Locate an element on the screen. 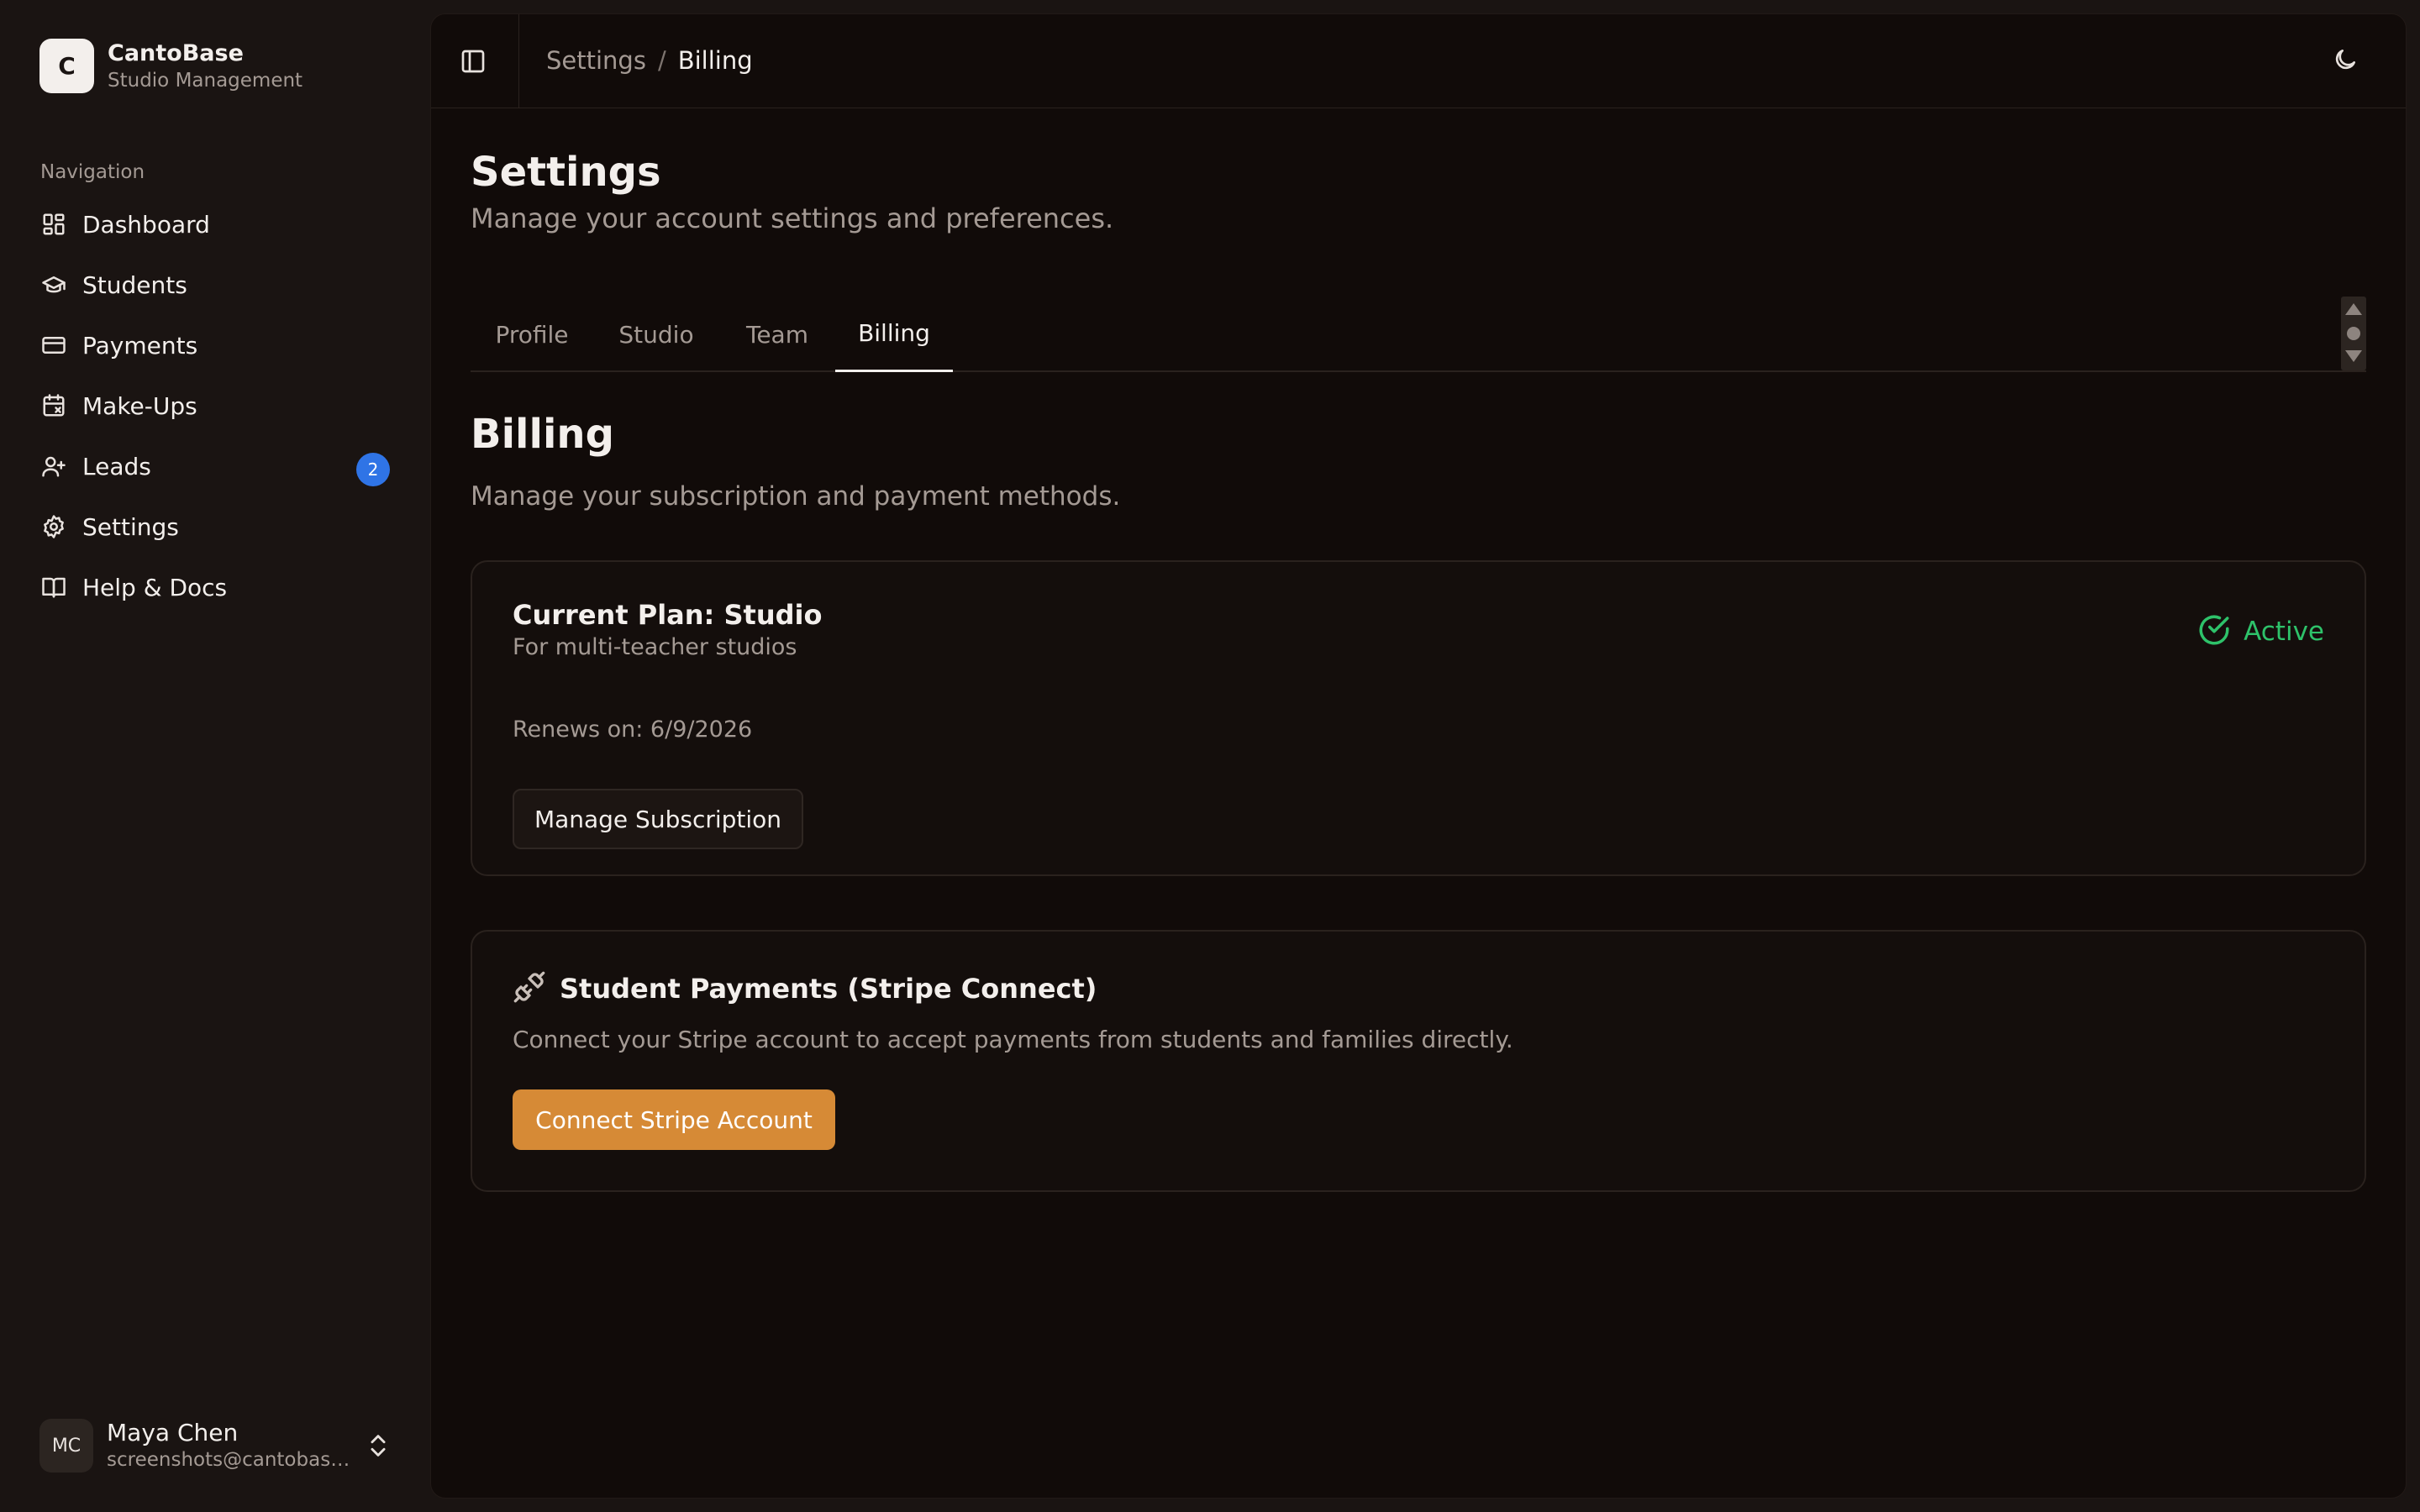 This screenshot has height=1512, width=2420. settings-tabs: Profile Studio Team Billing is located at coordinates (1418, 334).